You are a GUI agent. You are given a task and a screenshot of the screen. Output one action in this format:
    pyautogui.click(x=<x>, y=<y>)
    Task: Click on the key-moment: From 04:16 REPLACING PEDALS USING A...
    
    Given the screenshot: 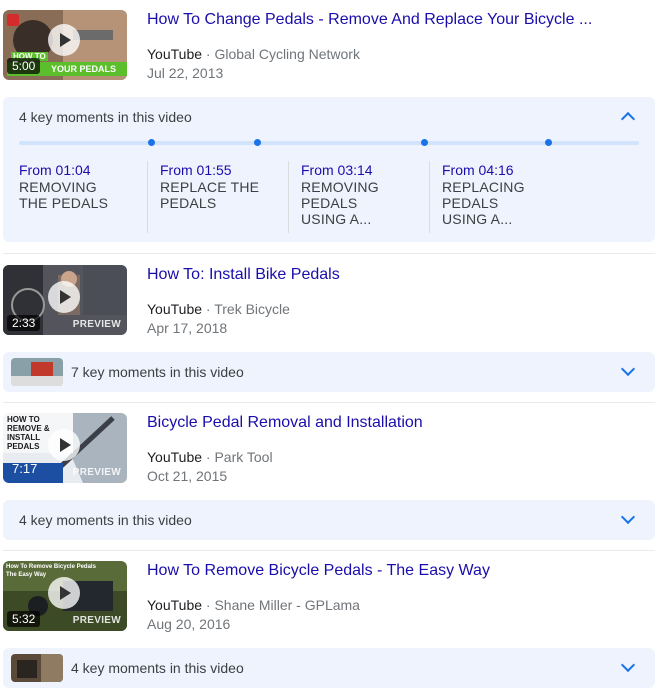 What is the action you would take?
    pyautogui.click(x=507, y=194)
    